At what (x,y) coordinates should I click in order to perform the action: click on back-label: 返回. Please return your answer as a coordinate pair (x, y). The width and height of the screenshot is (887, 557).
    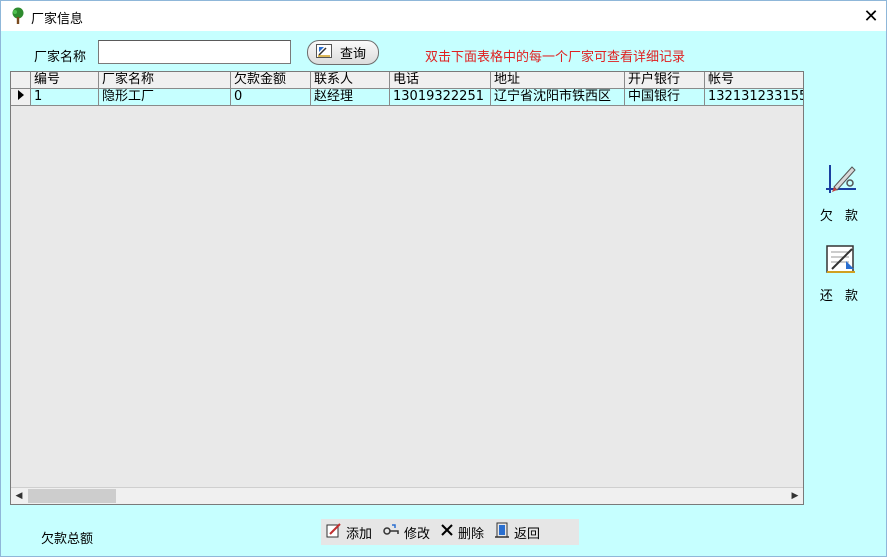
    Looking at the image, I should click on (527, 534).